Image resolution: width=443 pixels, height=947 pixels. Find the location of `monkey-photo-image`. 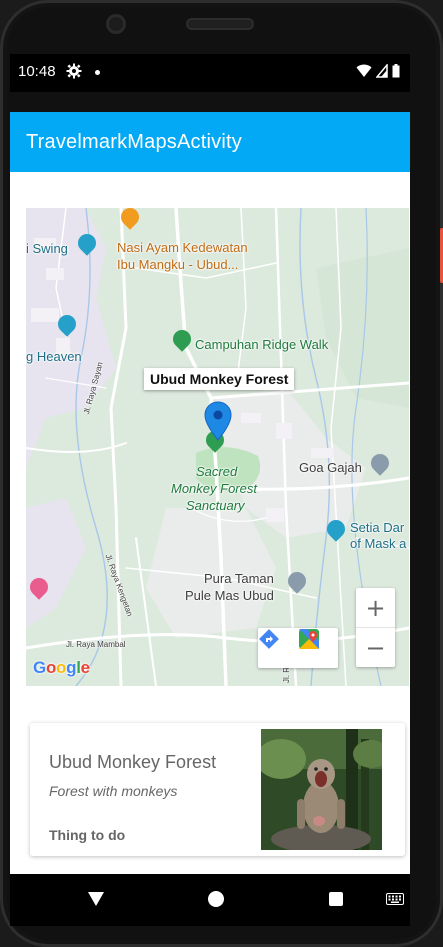

monkey-photo-image is located at coordinates (321, 789).